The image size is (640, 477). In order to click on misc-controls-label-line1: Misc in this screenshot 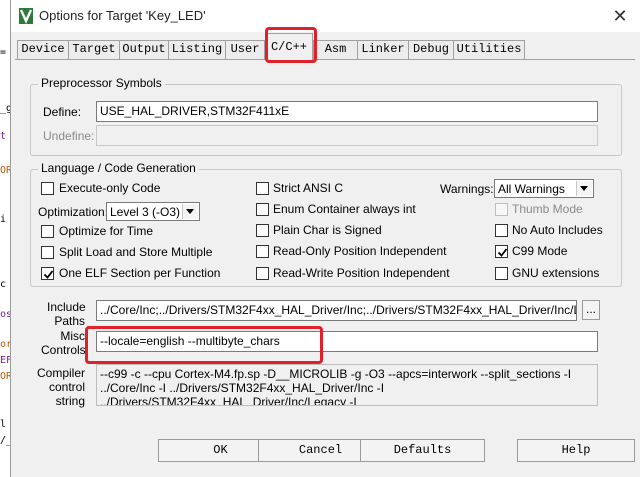, I will do `click(72, 336)`.